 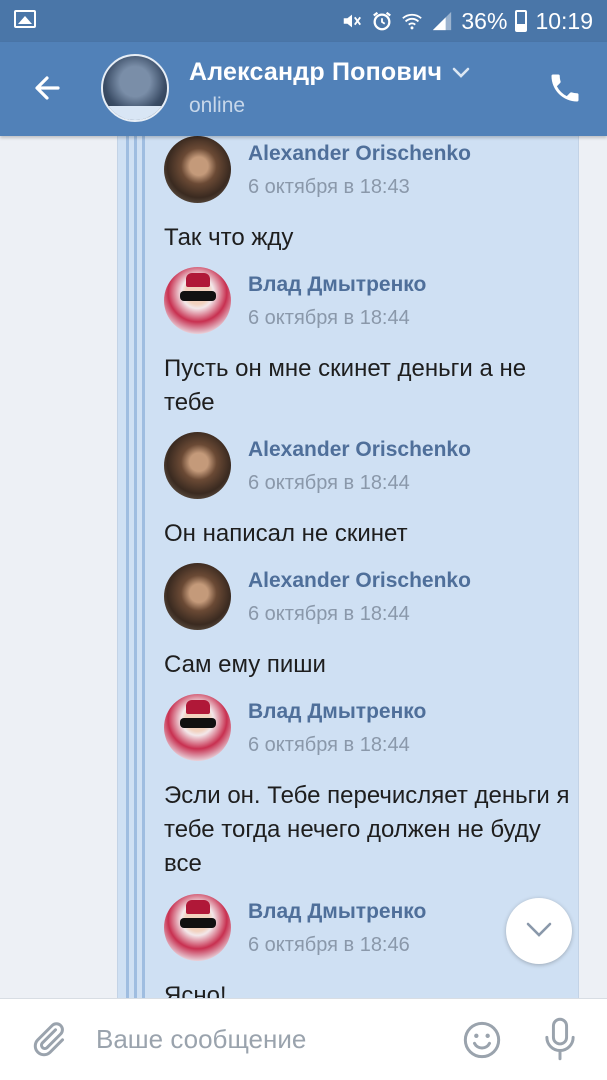 I want to click on clock: 10:19, so click(x=564, y=20).